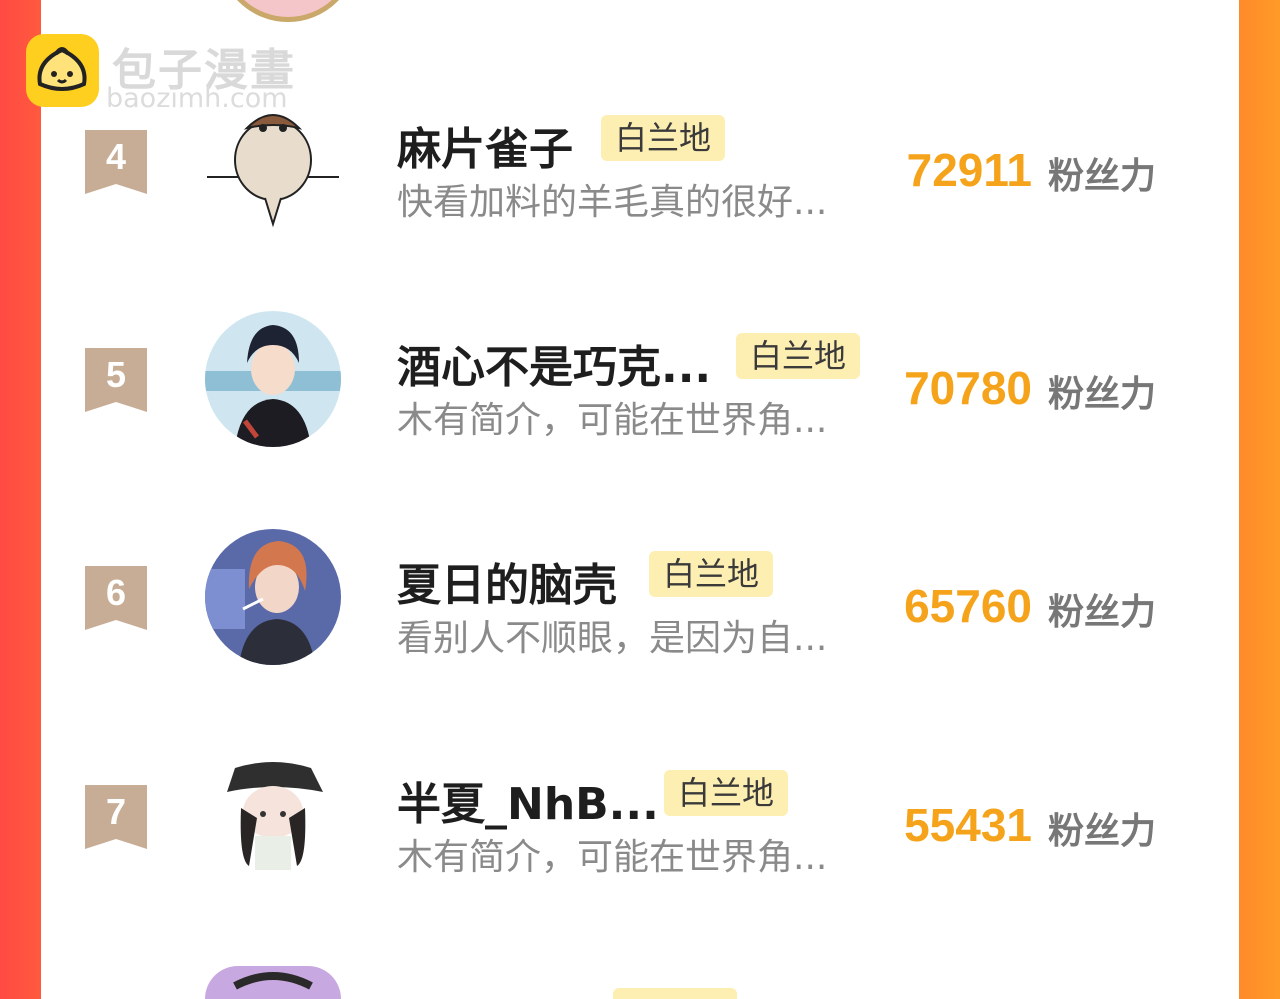 The width and height of the screenshot is (1280, 999). What do you see at coordinates (62, 70) in the screenshot?
I see `bun-logo-icon` at bounding box center [62, 70].